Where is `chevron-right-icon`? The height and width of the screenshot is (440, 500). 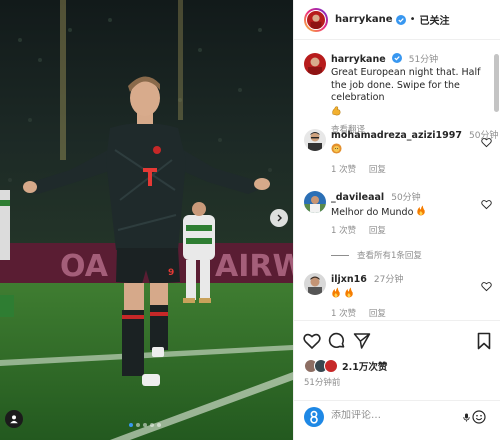 chevron-right-icon is located at coordinates (279, 218).